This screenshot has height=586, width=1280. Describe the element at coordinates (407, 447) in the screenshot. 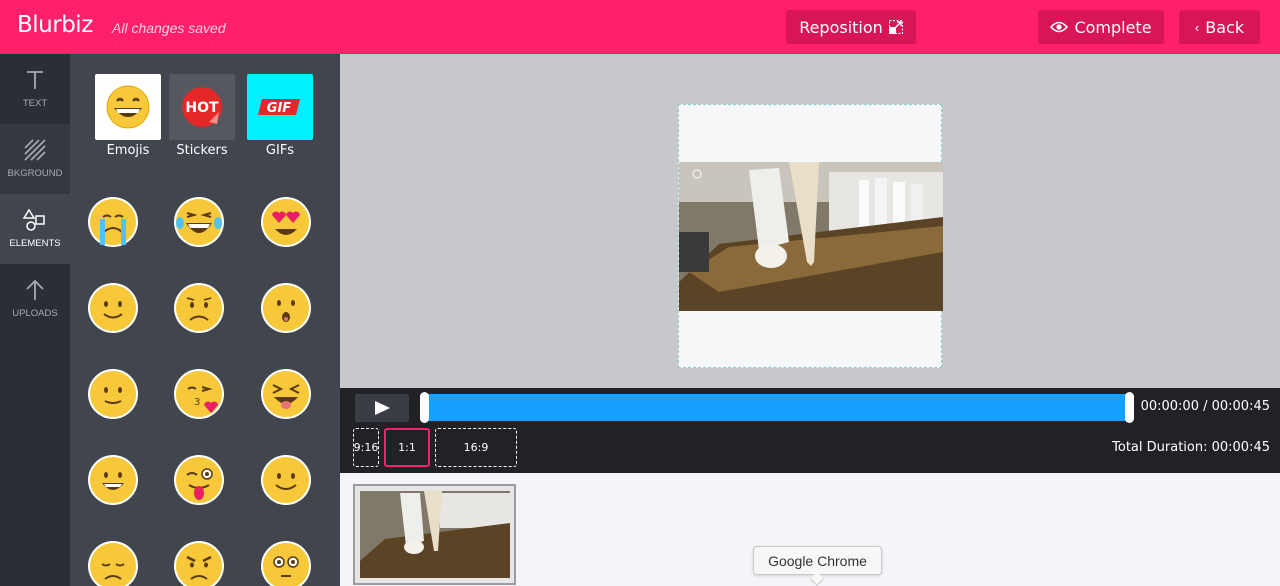

I see `ratio-1-1-button: 1:1` at that location.